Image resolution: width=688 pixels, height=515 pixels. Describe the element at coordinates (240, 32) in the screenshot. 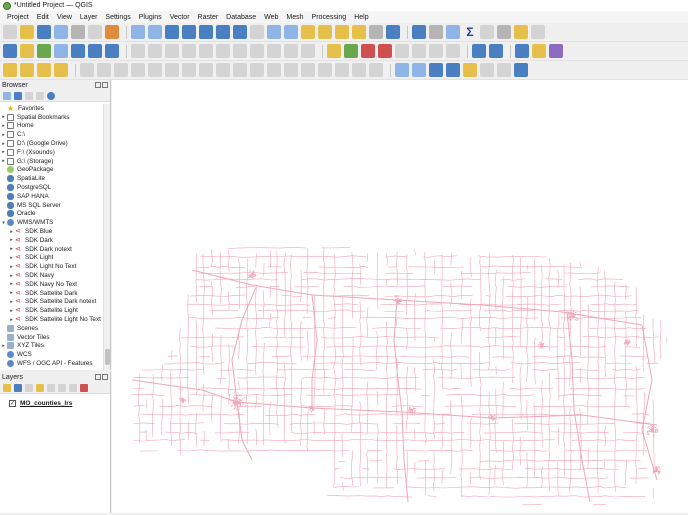

I see `zoom-layer-icon` at that location.